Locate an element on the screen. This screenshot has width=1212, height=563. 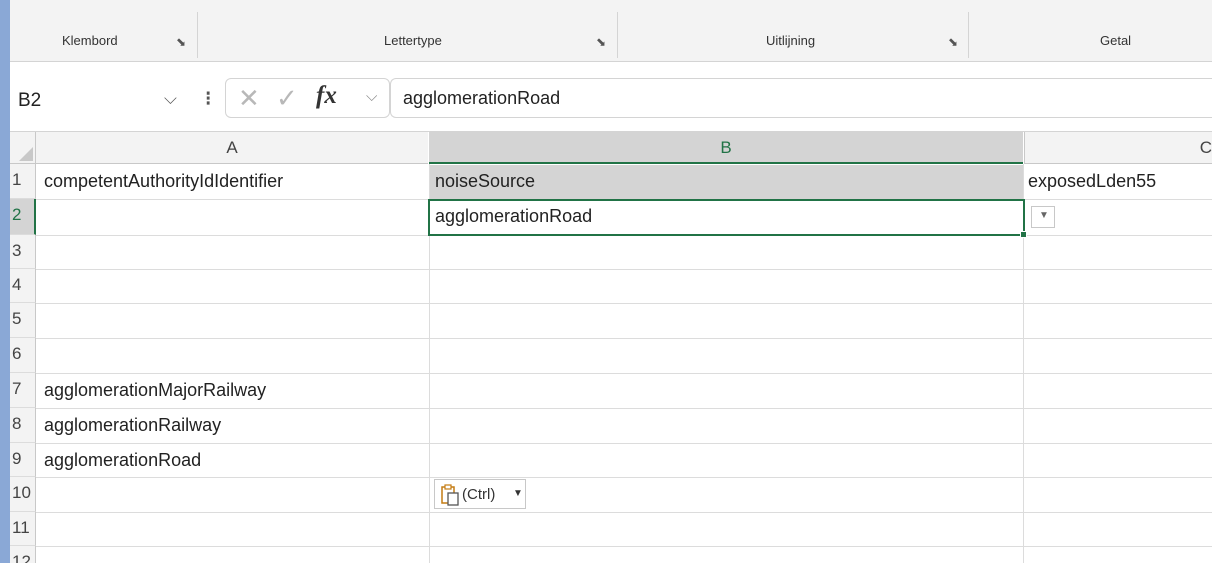
row-header-11: 11 is located at coordinates (23, 529).